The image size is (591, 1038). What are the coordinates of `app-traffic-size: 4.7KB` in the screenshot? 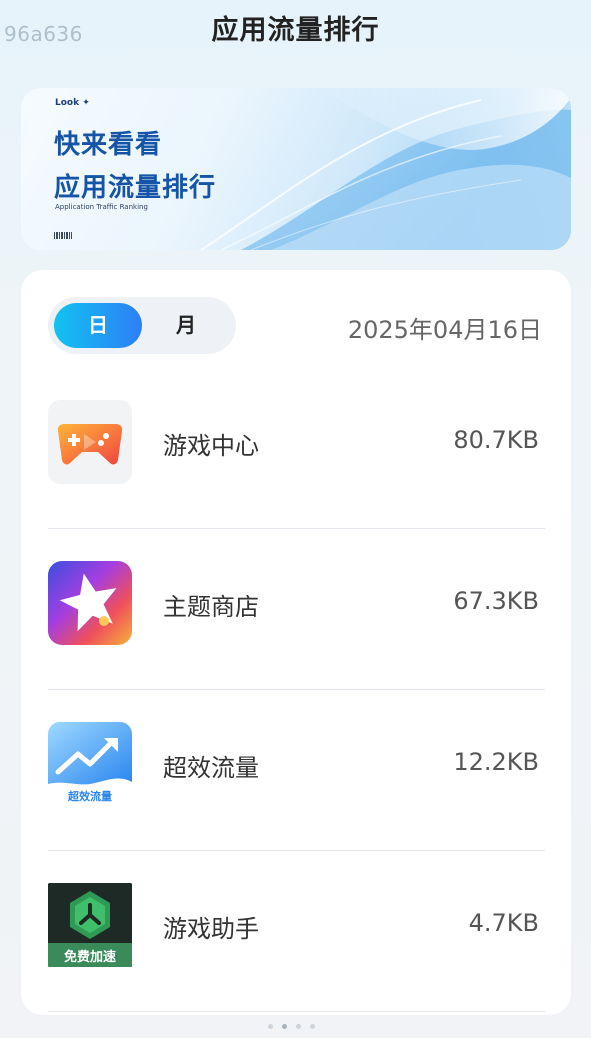 It's located at (503, 923).